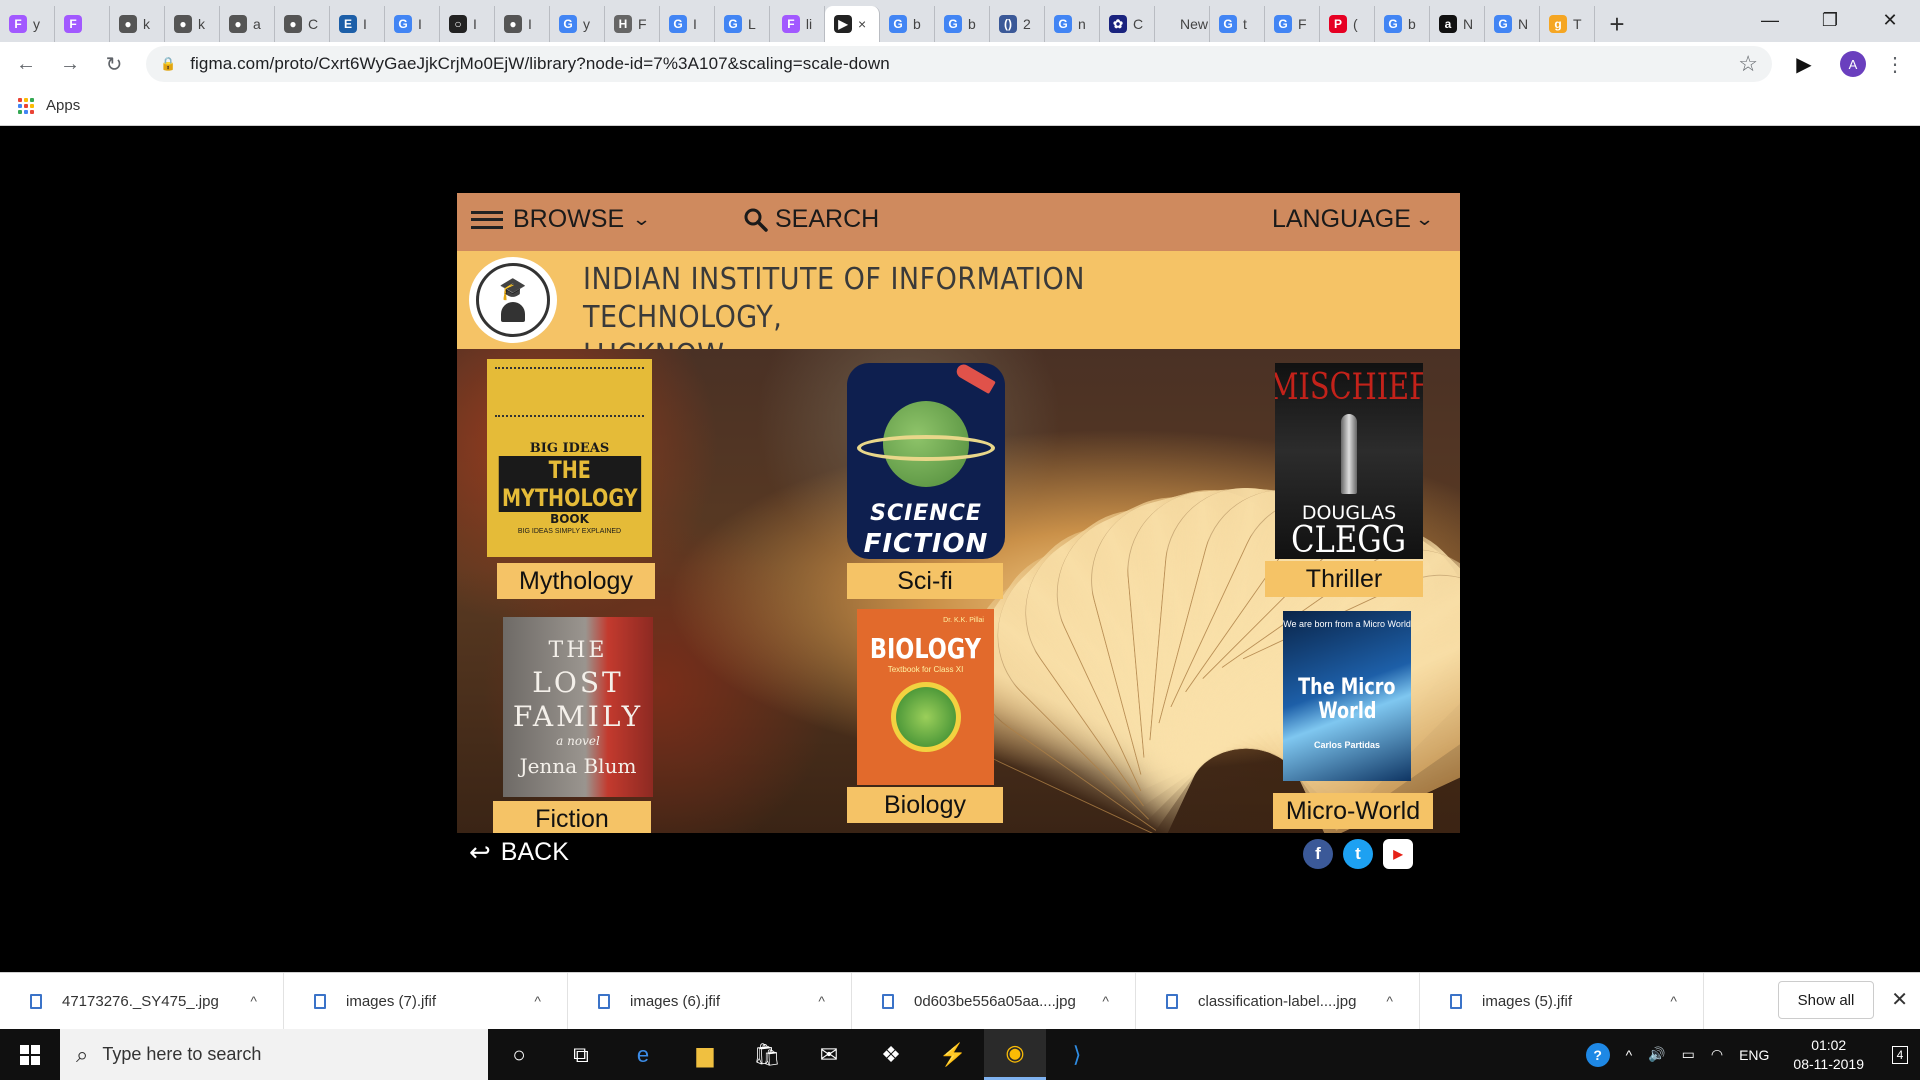 Image resolution: width=1920 pixels, height=1080 pixels. Describe the element at coordinates (26, 64) in the screenshot. I see `back-arrow-icon: ←` at that location.